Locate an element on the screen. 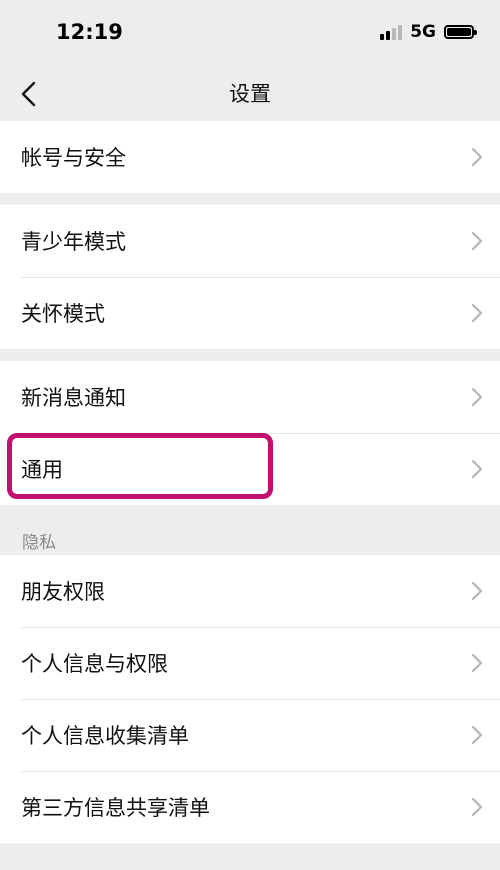 The height and width of the screenshot is (870, 500). status-icons: 5G is located at coordinates (428, 32).